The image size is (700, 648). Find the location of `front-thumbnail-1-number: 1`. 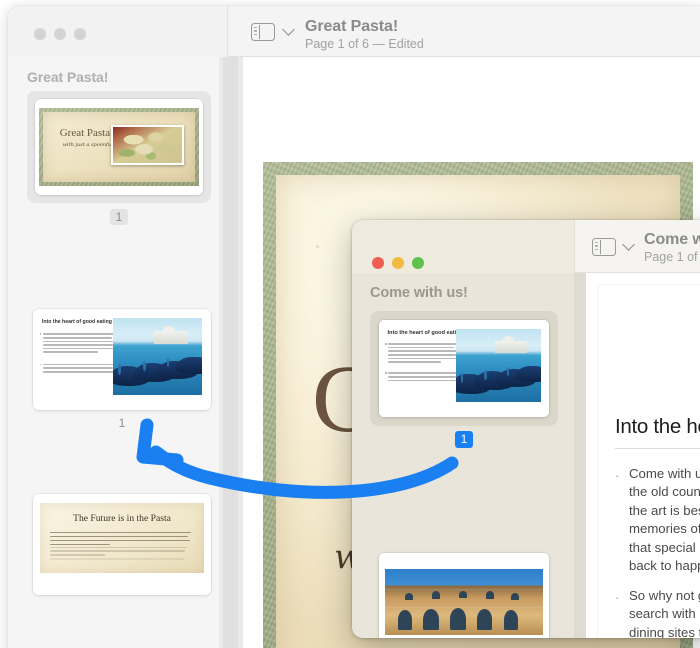

front-thumbnail-1-number: 1 is located at coordinates (464, 439).